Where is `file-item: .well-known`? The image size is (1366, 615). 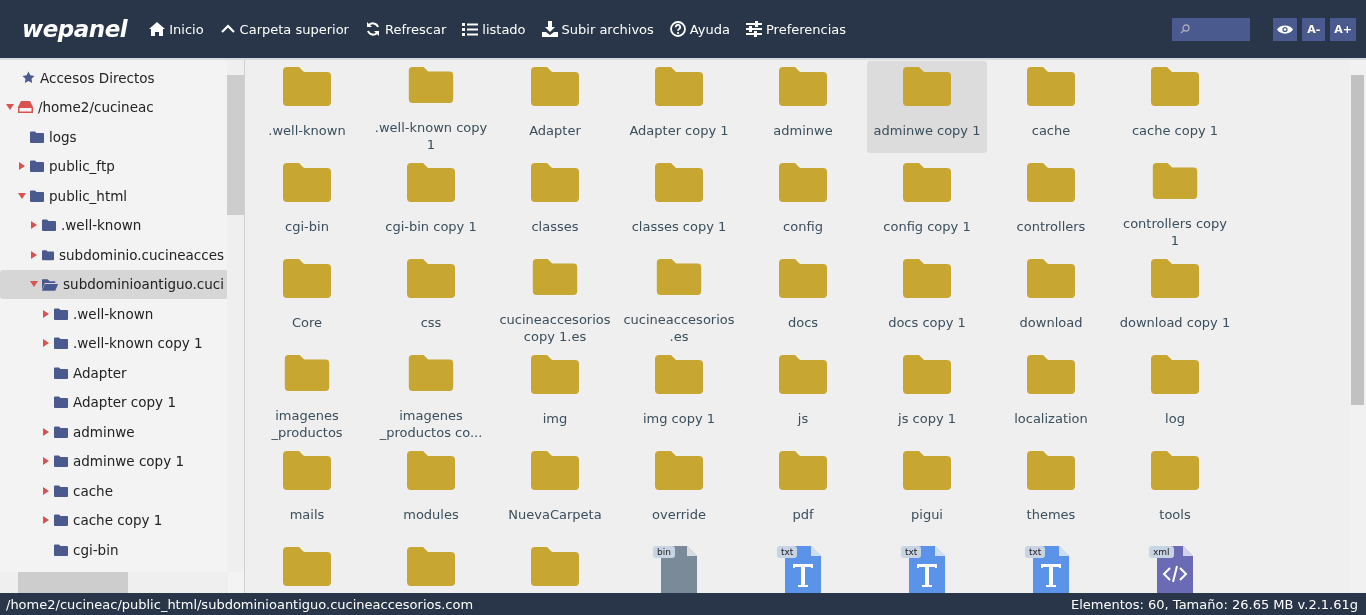 file-item: .well-known is located at coordinates (307, 107).